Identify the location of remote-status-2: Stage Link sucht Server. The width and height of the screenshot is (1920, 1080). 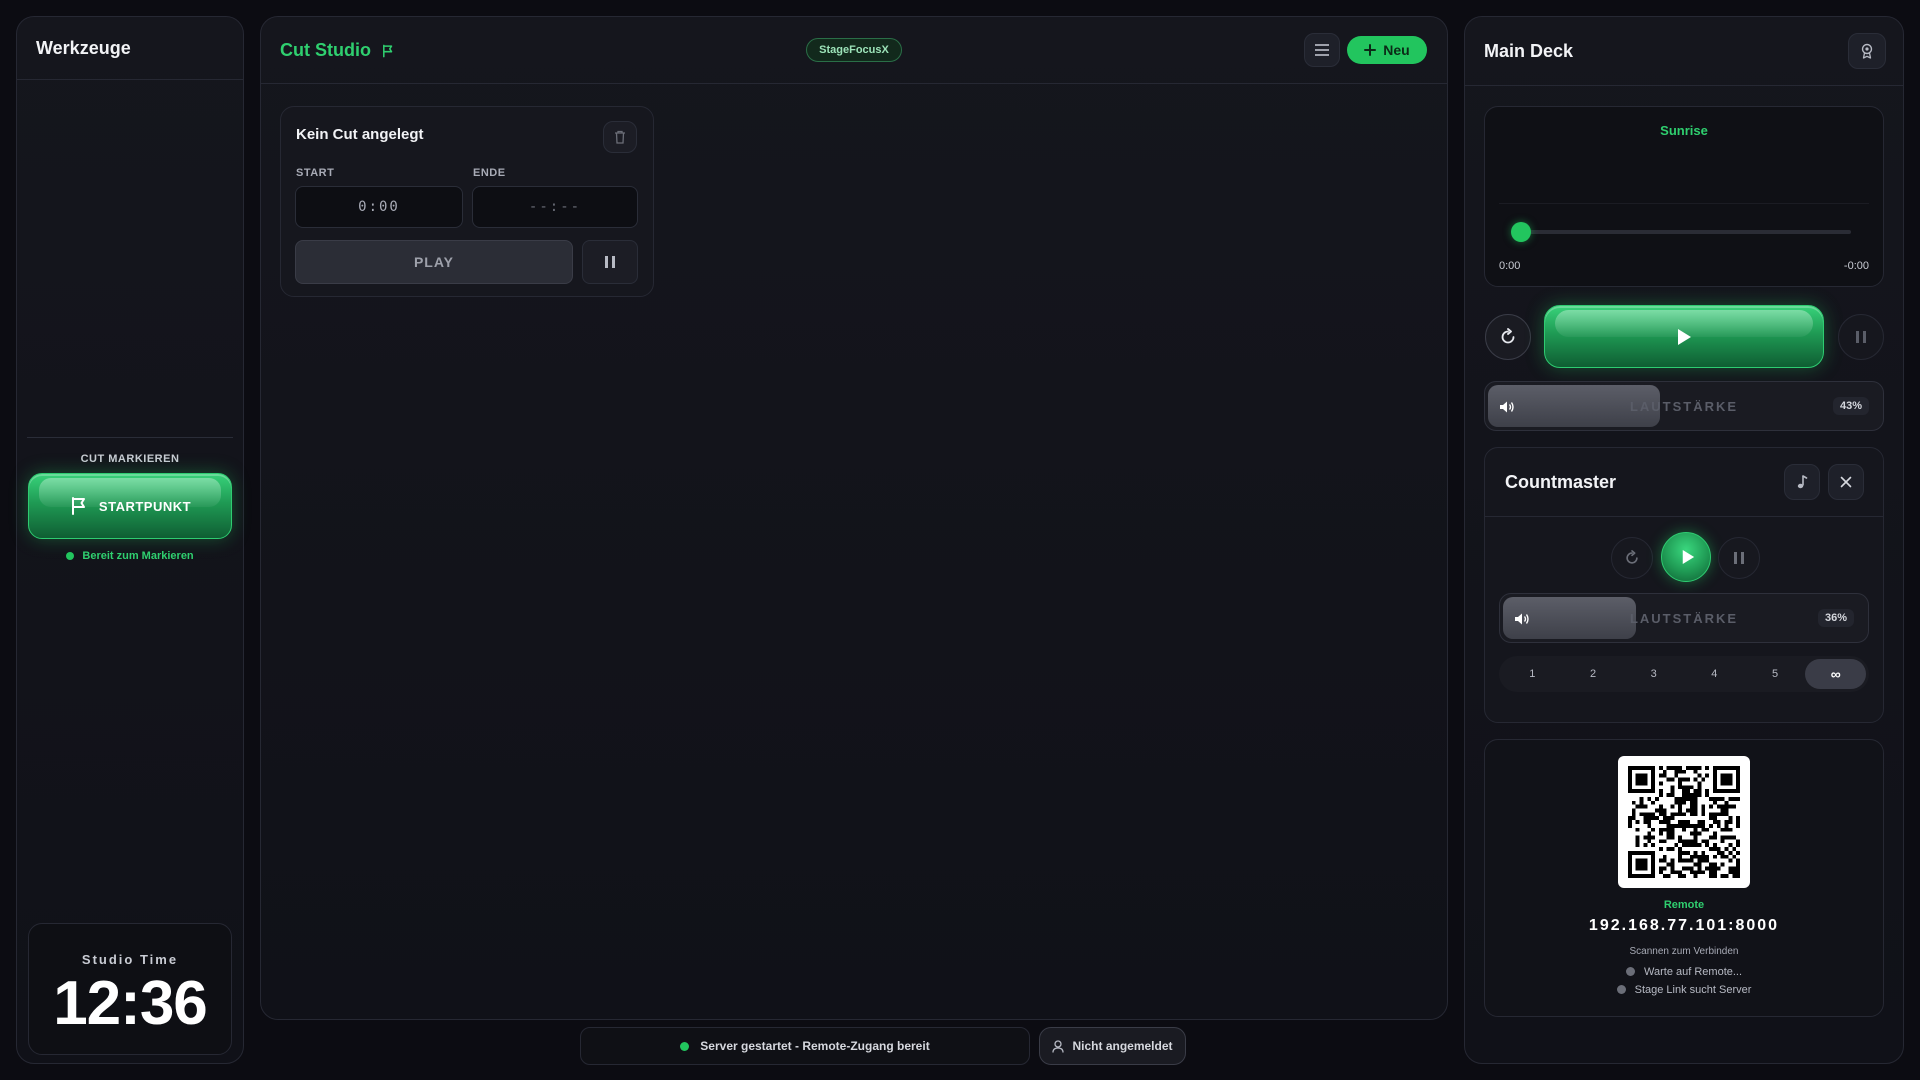
(1684, 990).